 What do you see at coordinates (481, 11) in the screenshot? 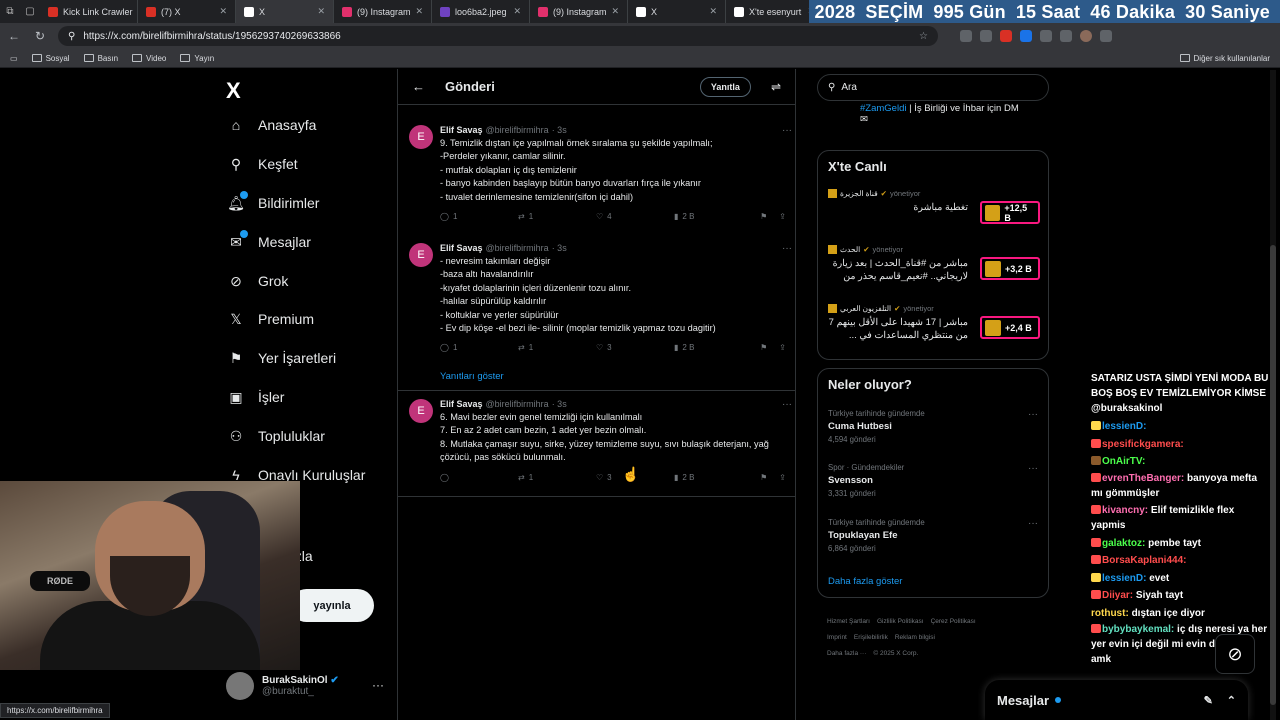
I see `browser-tab: loo6ba2.jpeg ✕` at bounding box center [481, 11].